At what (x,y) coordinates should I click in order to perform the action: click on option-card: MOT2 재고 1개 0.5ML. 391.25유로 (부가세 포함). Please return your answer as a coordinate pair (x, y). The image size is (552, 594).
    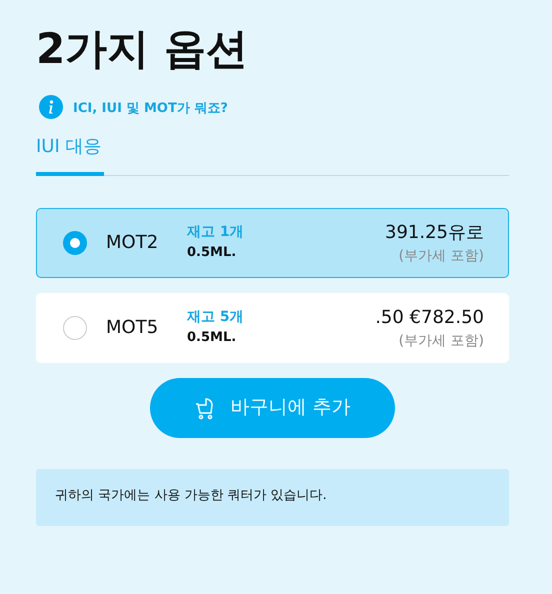
    Looking at the image, I should click on (272, 243).